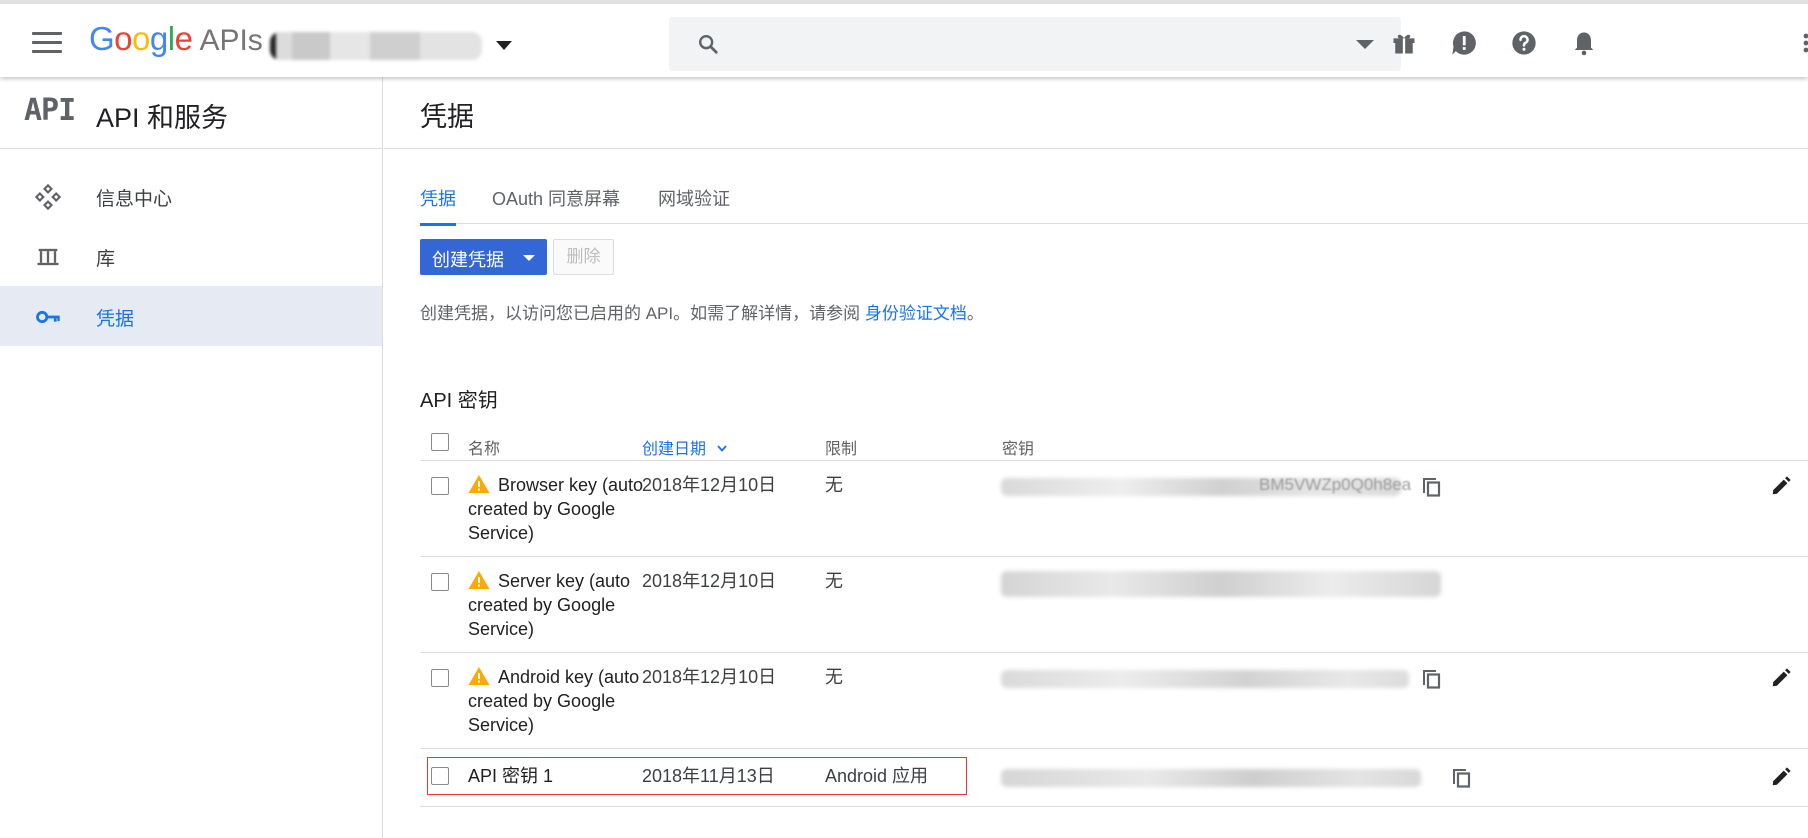  I want to click on column-created-date: 创建日期, so click(685, 447).